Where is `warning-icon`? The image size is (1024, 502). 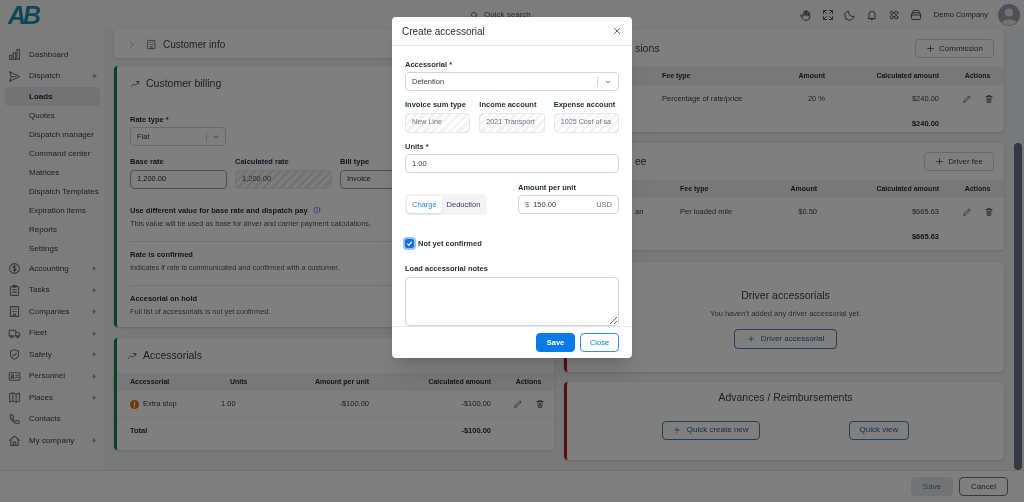
warning-icon is located at coordinates (134, 404).